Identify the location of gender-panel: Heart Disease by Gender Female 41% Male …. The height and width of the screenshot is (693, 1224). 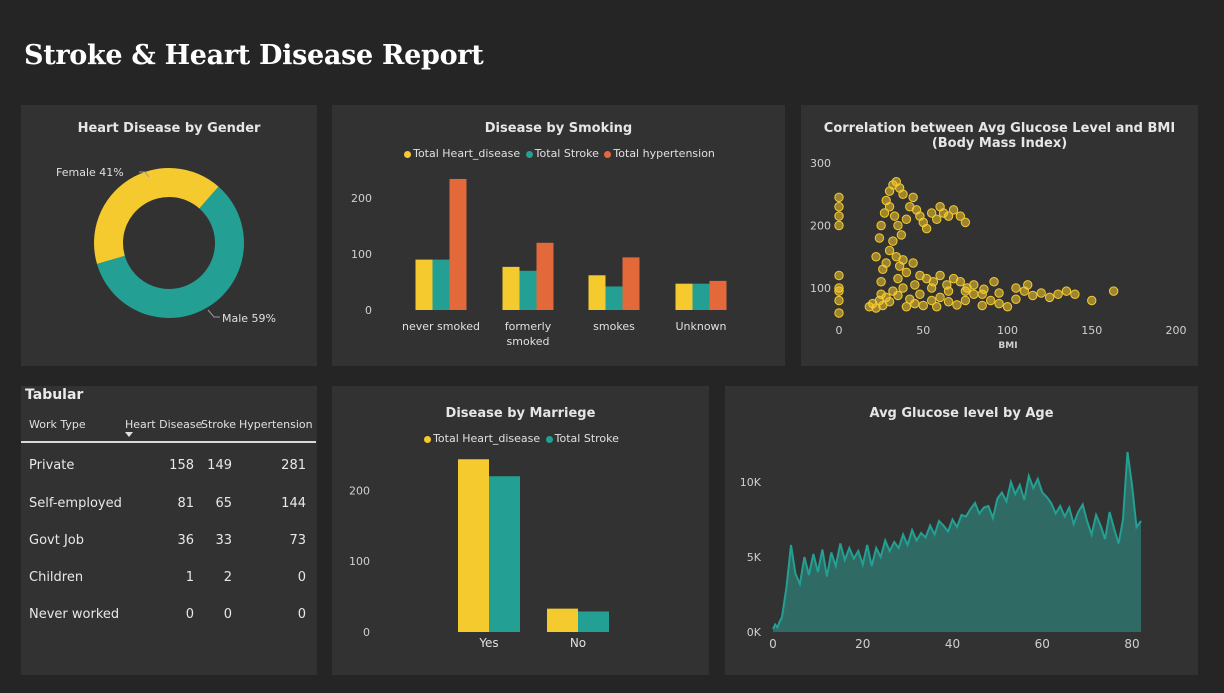
(169, 235).